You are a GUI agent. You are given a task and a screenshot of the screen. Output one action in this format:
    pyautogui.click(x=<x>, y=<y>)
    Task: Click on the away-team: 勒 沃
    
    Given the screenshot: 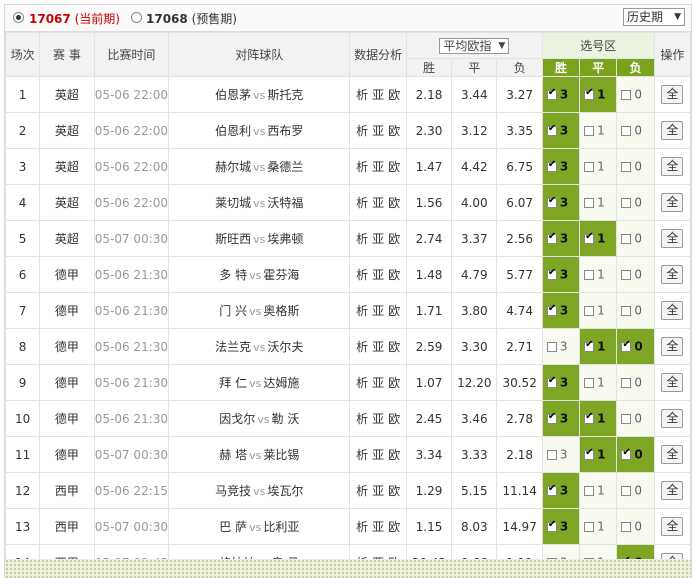 What is the action you would take?
    pyautogui.click(x=286, y=419)
    